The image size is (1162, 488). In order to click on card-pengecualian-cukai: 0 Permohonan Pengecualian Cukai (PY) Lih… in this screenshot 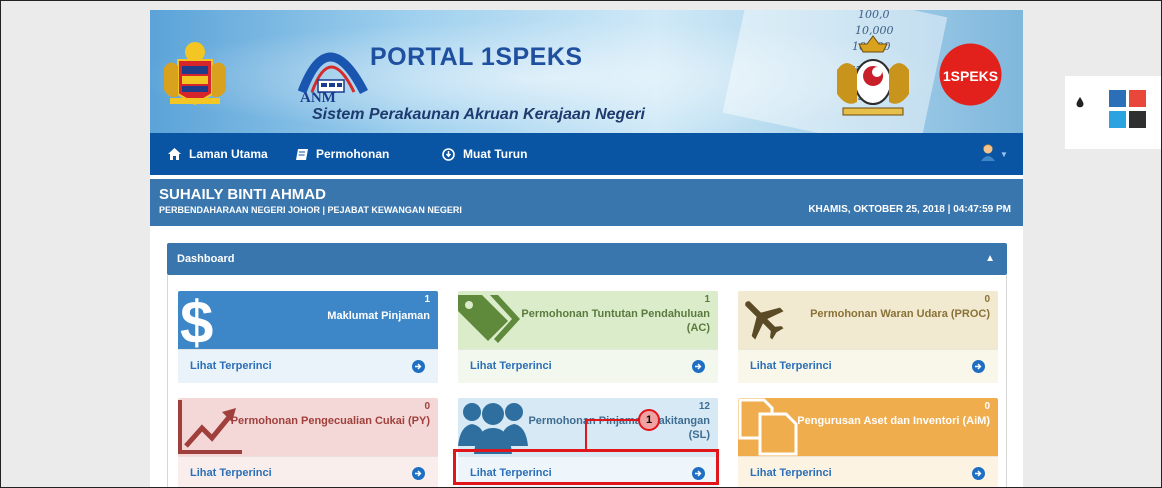, I will do `click(308, 443)`.